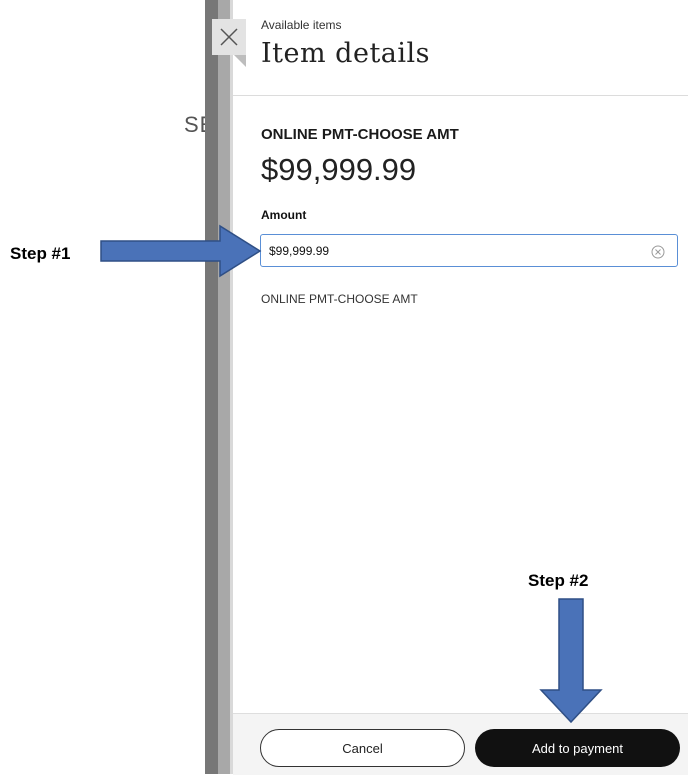 The image size is (688, 775). What do you see at coordinates (658, 252) in the screenshot?
I see `clear-icon` at bounding box center [658, 252].